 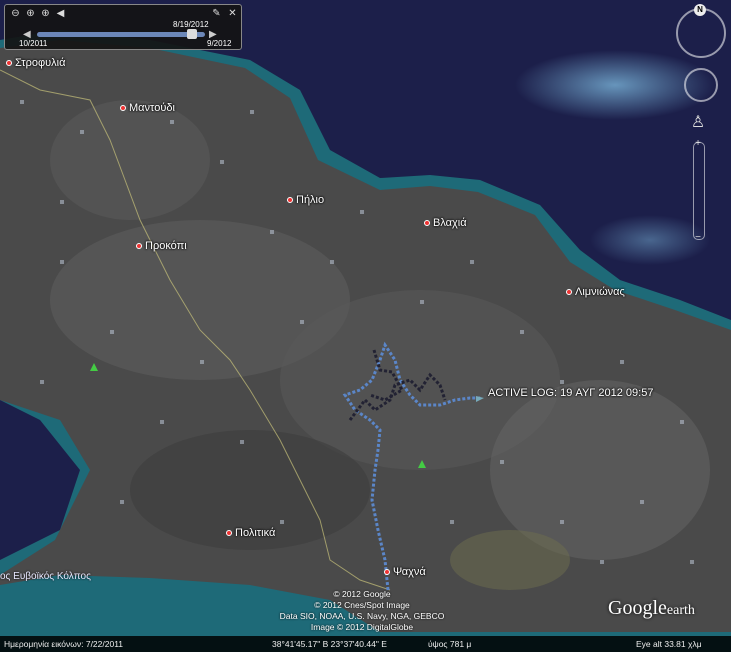 I want to click on time-end-label: 9/2012, so click(x=219, y=43).